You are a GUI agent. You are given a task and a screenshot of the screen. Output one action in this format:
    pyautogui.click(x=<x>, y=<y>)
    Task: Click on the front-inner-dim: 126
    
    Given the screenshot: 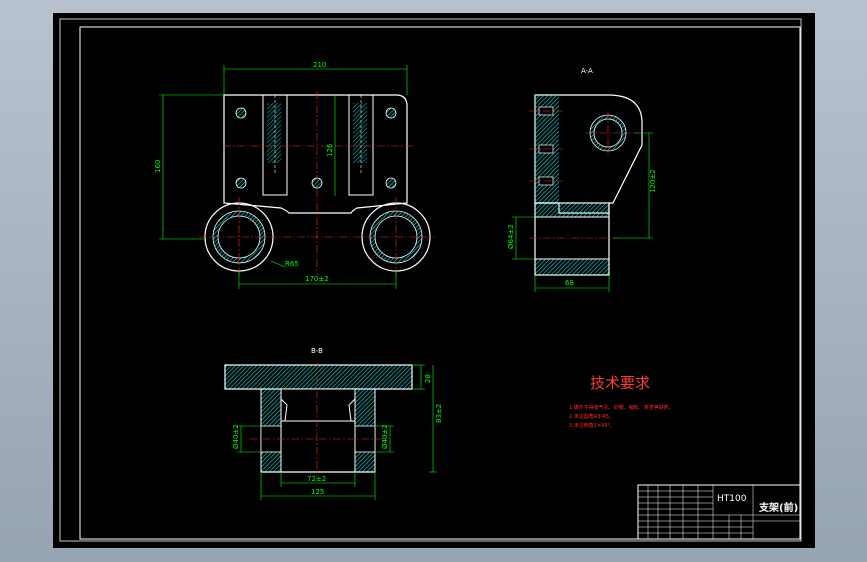 What is the action you would take?
    pyautogui.click(x=330, y=150)
    